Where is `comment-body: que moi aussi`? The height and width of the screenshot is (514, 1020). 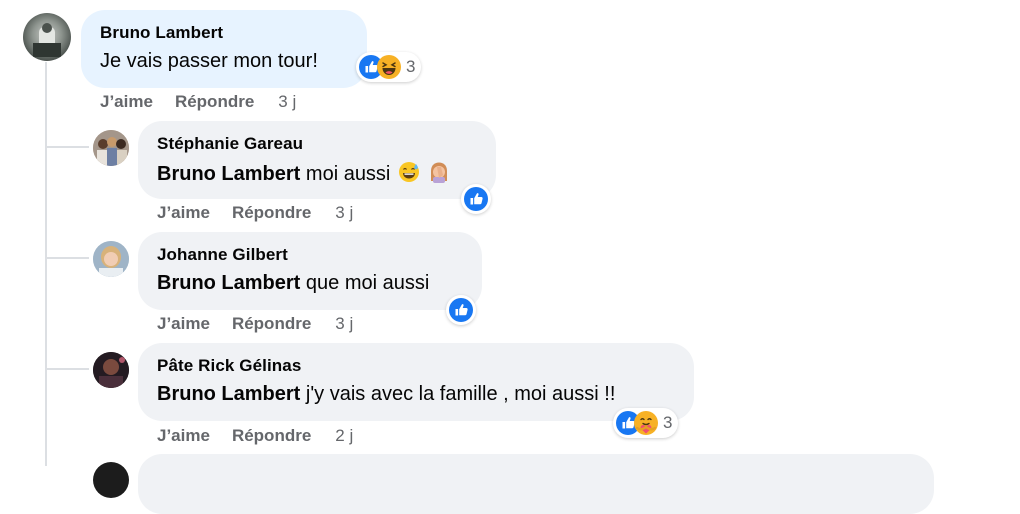
comment-body: que moi aussi is located at coordinates (367, 283).